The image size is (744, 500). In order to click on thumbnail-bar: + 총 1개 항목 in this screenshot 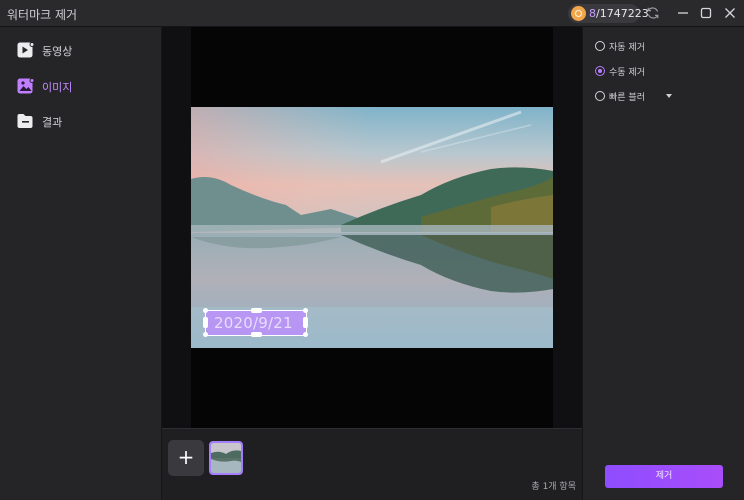, I will do `click(372, 464)`.